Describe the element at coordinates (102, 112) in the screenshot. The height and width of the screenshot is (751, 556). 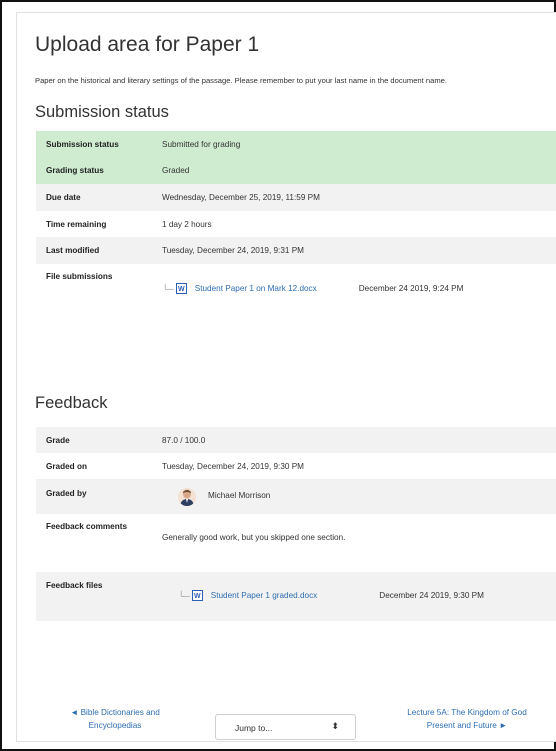
I see `submission-status-heading: Submission status` at that location.